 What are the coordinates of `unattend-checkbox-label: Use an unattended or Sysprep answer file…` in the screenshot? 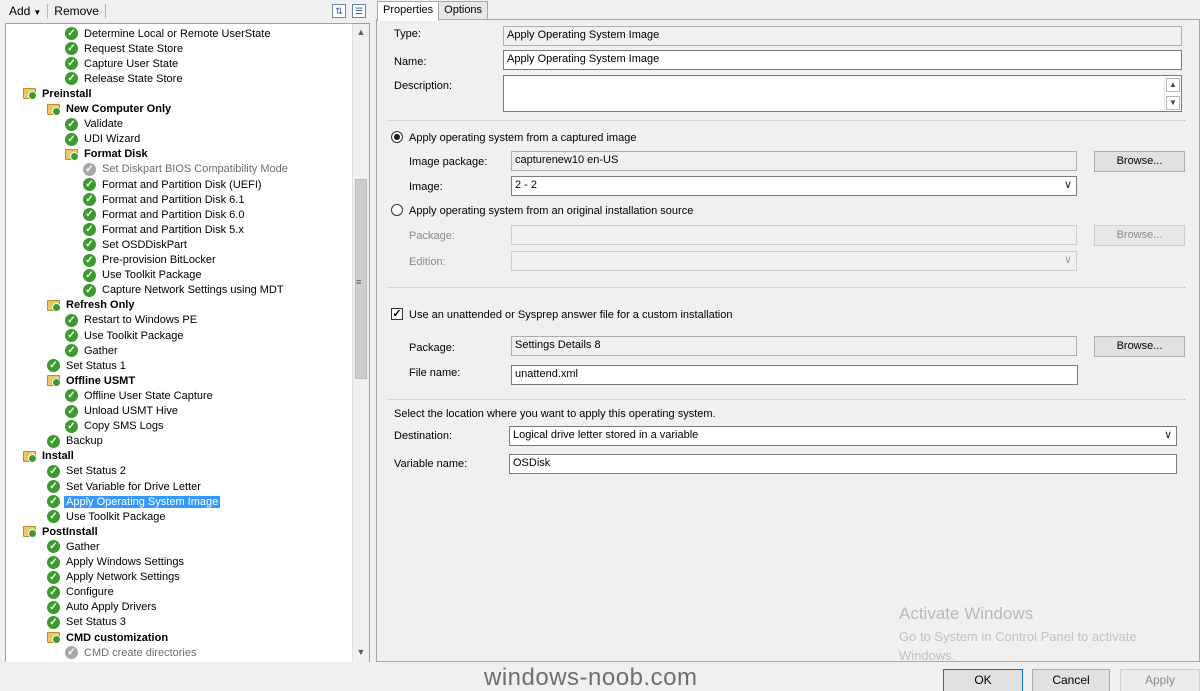 It's located at (571, 315).